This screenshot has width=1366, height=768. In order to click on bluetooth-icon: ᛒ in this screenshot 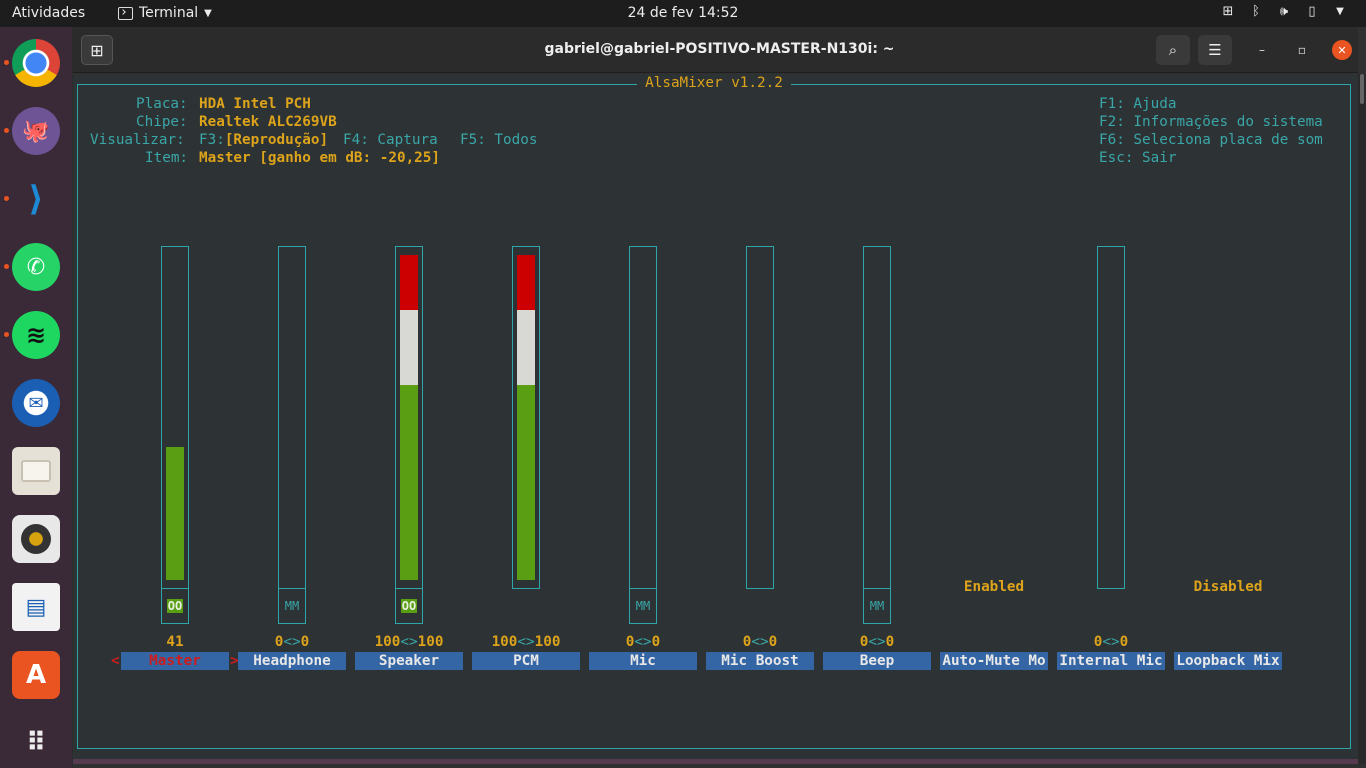, I will do `click(1256, 11)`.